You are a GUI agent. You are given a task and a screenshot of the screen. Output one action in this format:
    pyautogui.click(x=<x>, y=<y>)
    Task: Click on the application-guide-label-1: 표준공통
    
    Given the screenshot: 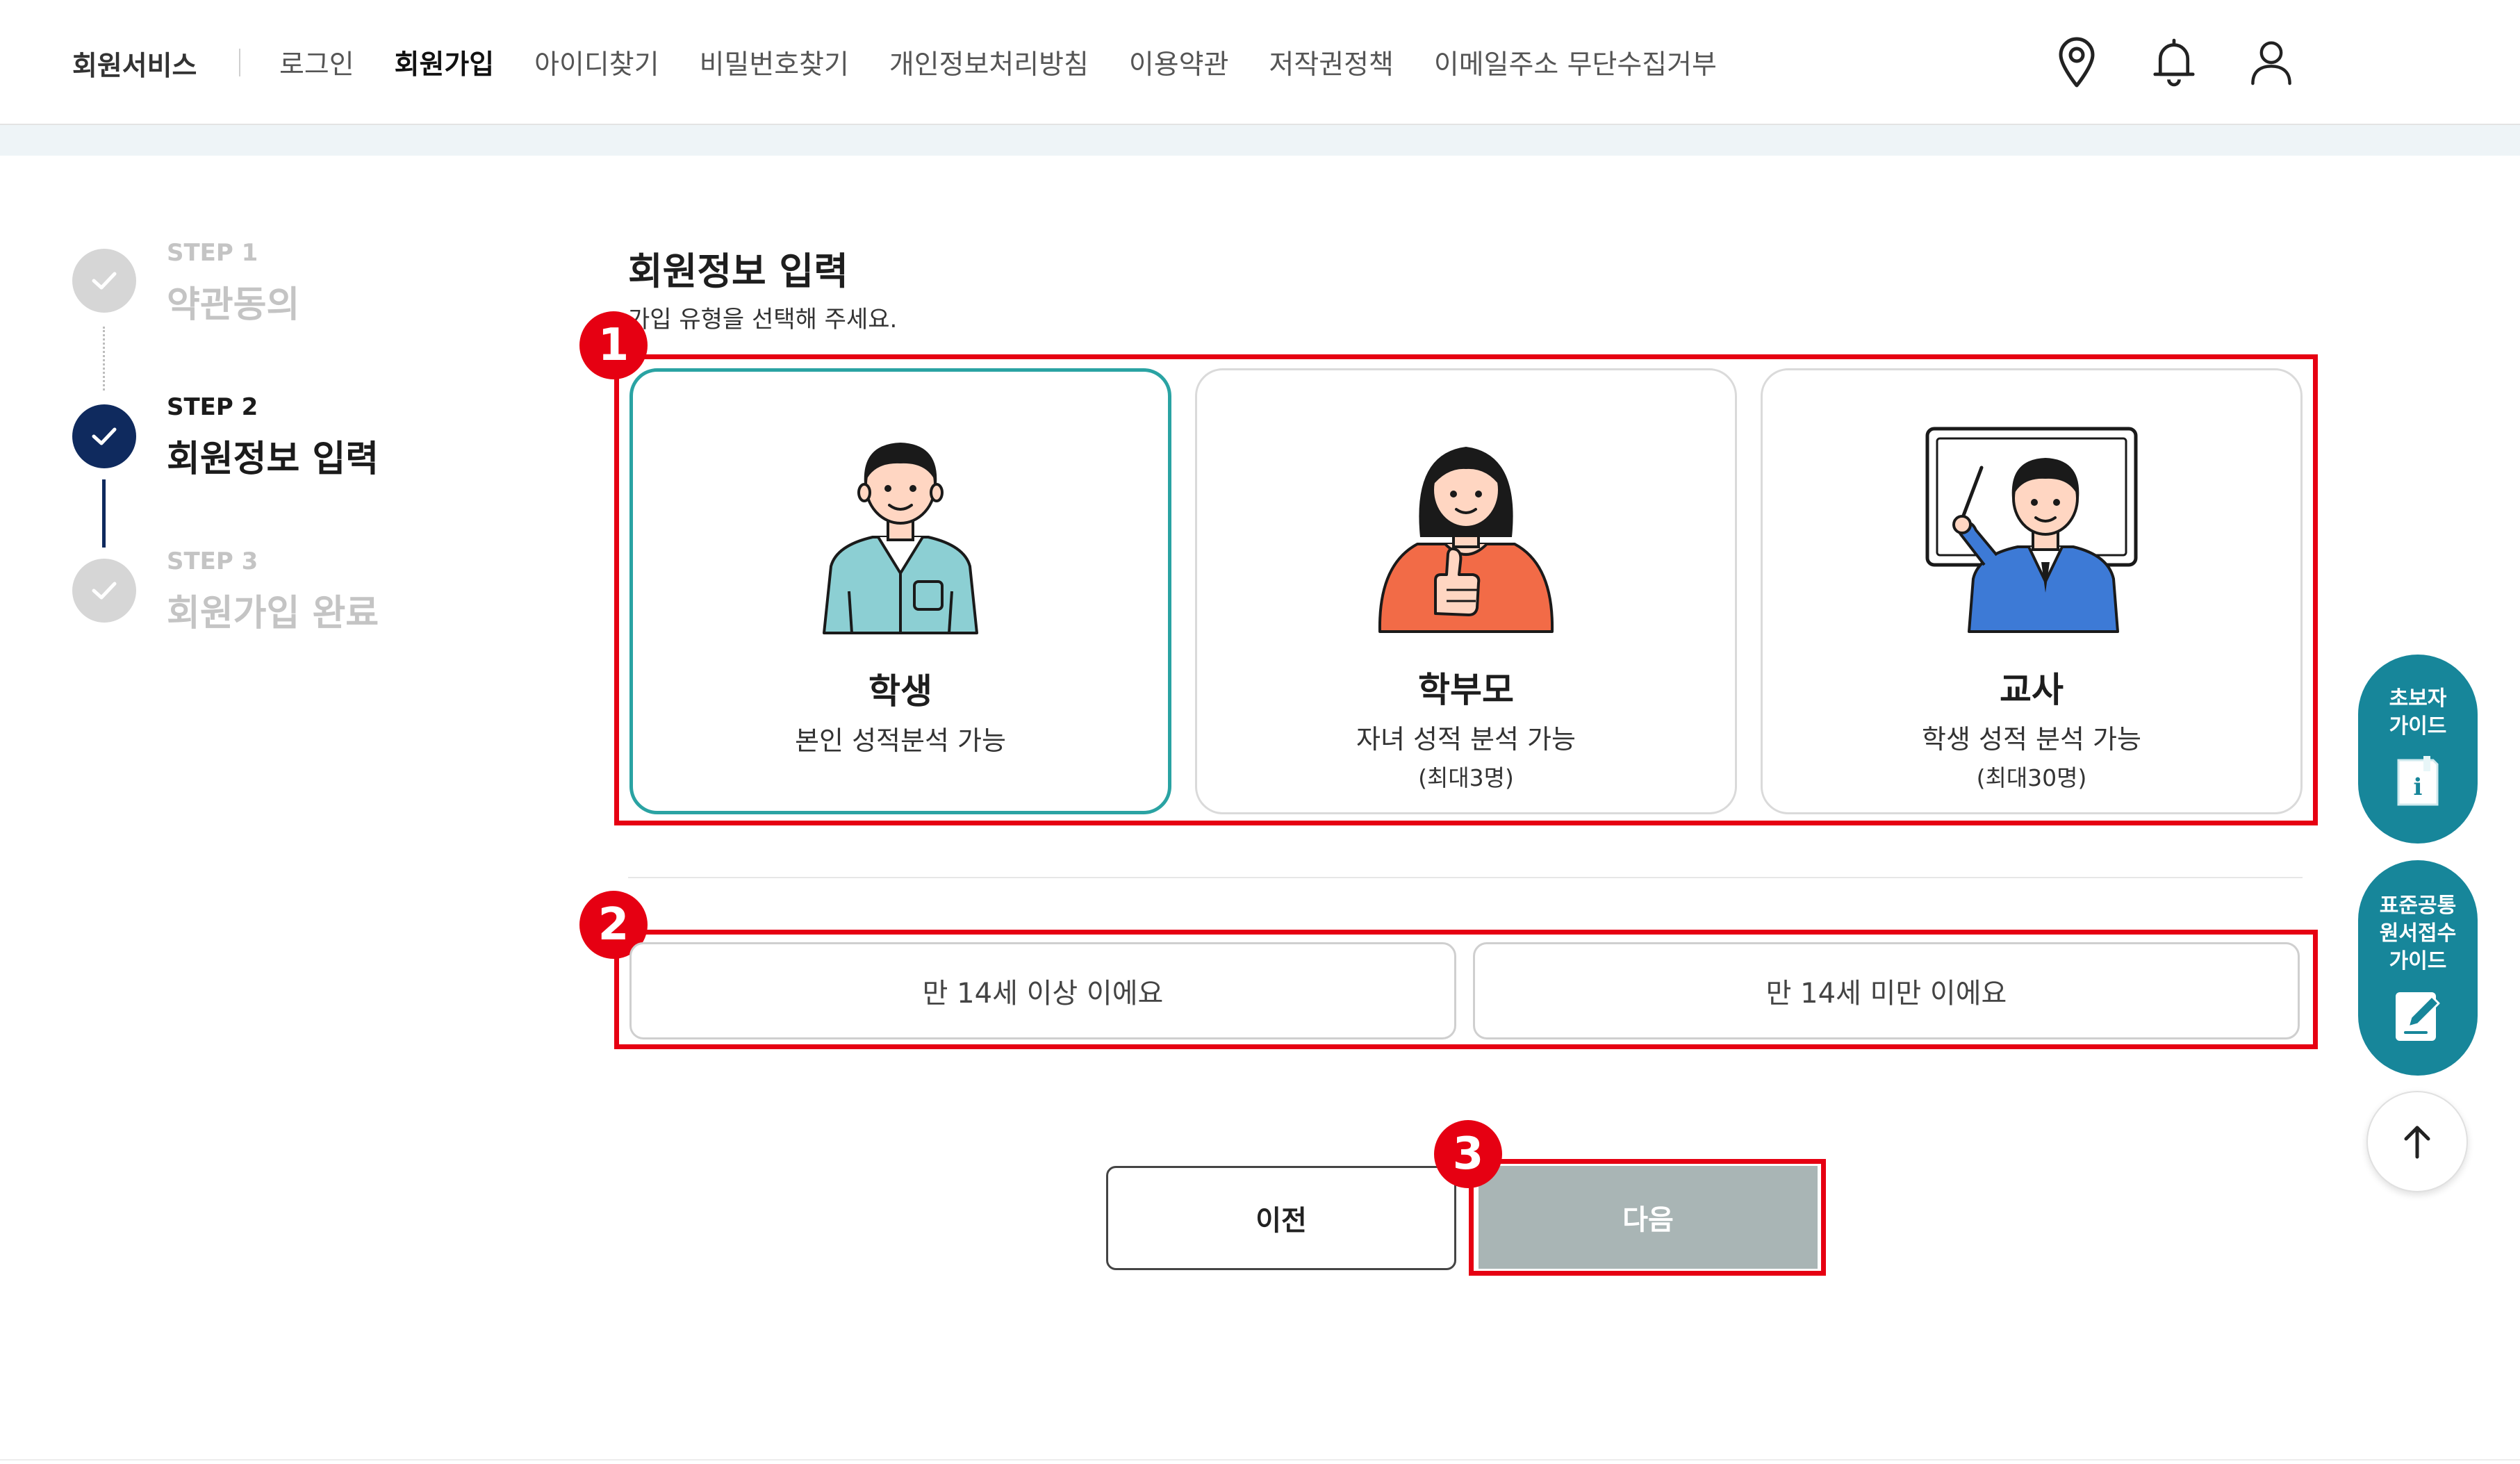 What is the action you would take?
    pyautogui.click(x=2418, y=906)
    